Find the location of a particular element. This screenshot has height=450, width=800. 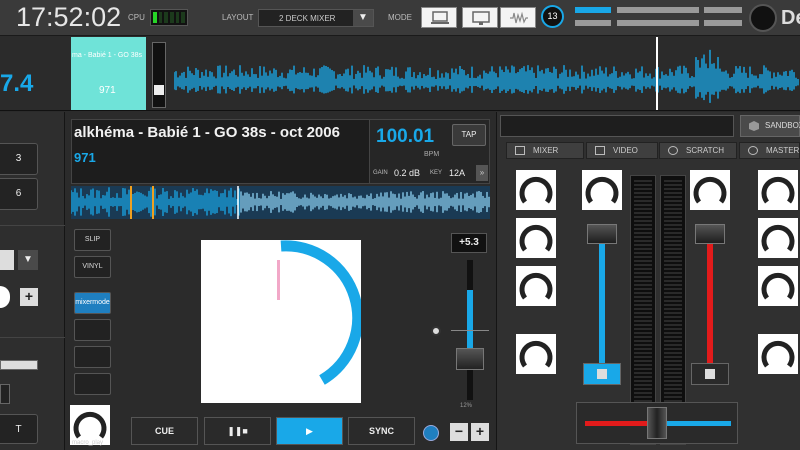

cpu-label: CPU is located at coordinates (136, 17).